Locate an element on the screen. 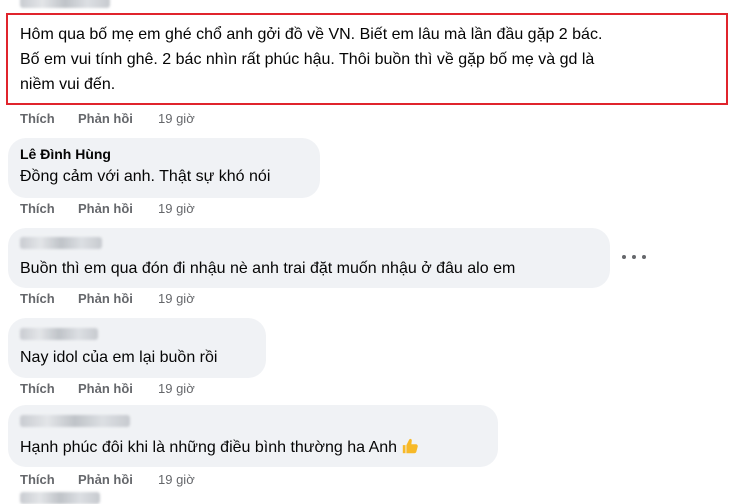  comment-text: Đồng cảm với anh. Thật sự khó nói is located at coordinates (145, 176).